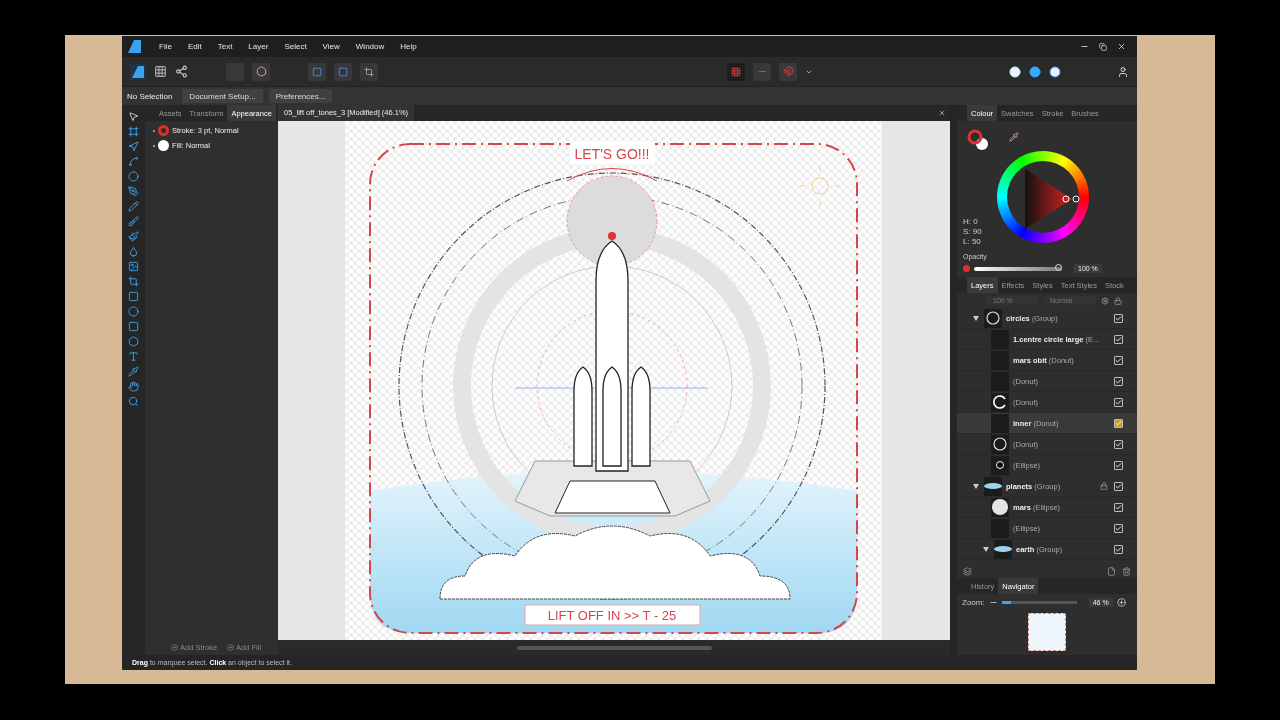 This screenshot has width=1280, height=720. What do you see at coordinates (971, 221) in the screenshot?
I see `hsl-value: H: 0` at bounding box center [971, 221].